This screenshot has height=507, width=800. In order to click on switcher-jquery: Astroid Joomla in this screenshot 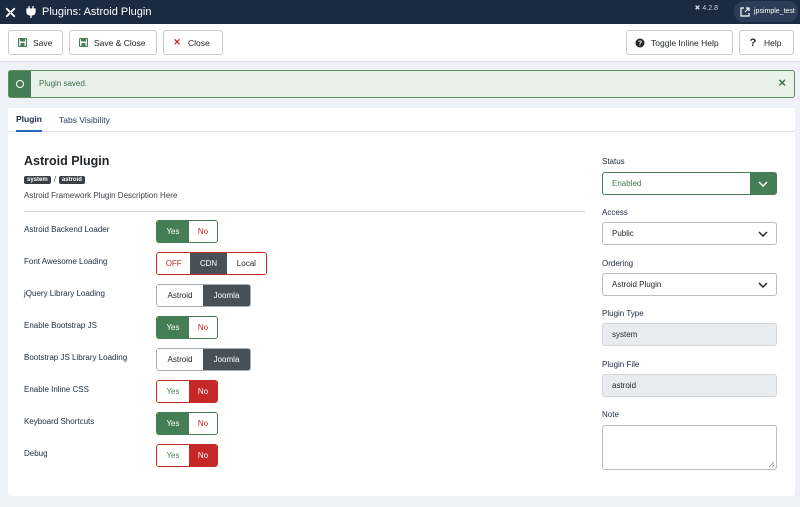, I will do `click(203, 295)`.